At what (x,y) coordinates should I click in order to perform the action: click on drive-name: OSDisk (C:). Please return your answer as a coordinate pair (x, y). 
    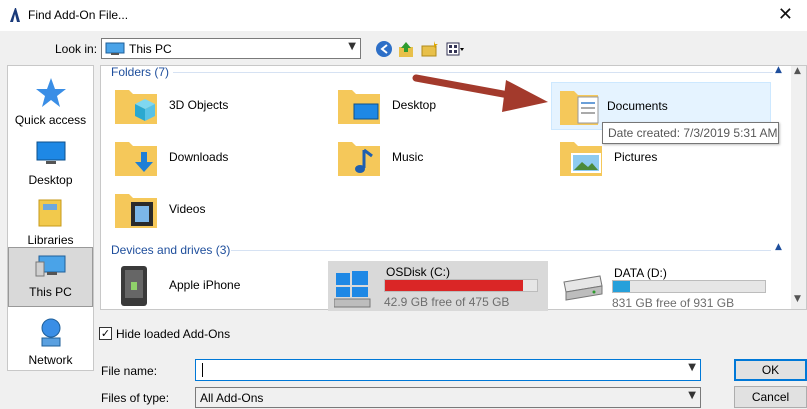
    Looking at the image, I should click on (418, 272).